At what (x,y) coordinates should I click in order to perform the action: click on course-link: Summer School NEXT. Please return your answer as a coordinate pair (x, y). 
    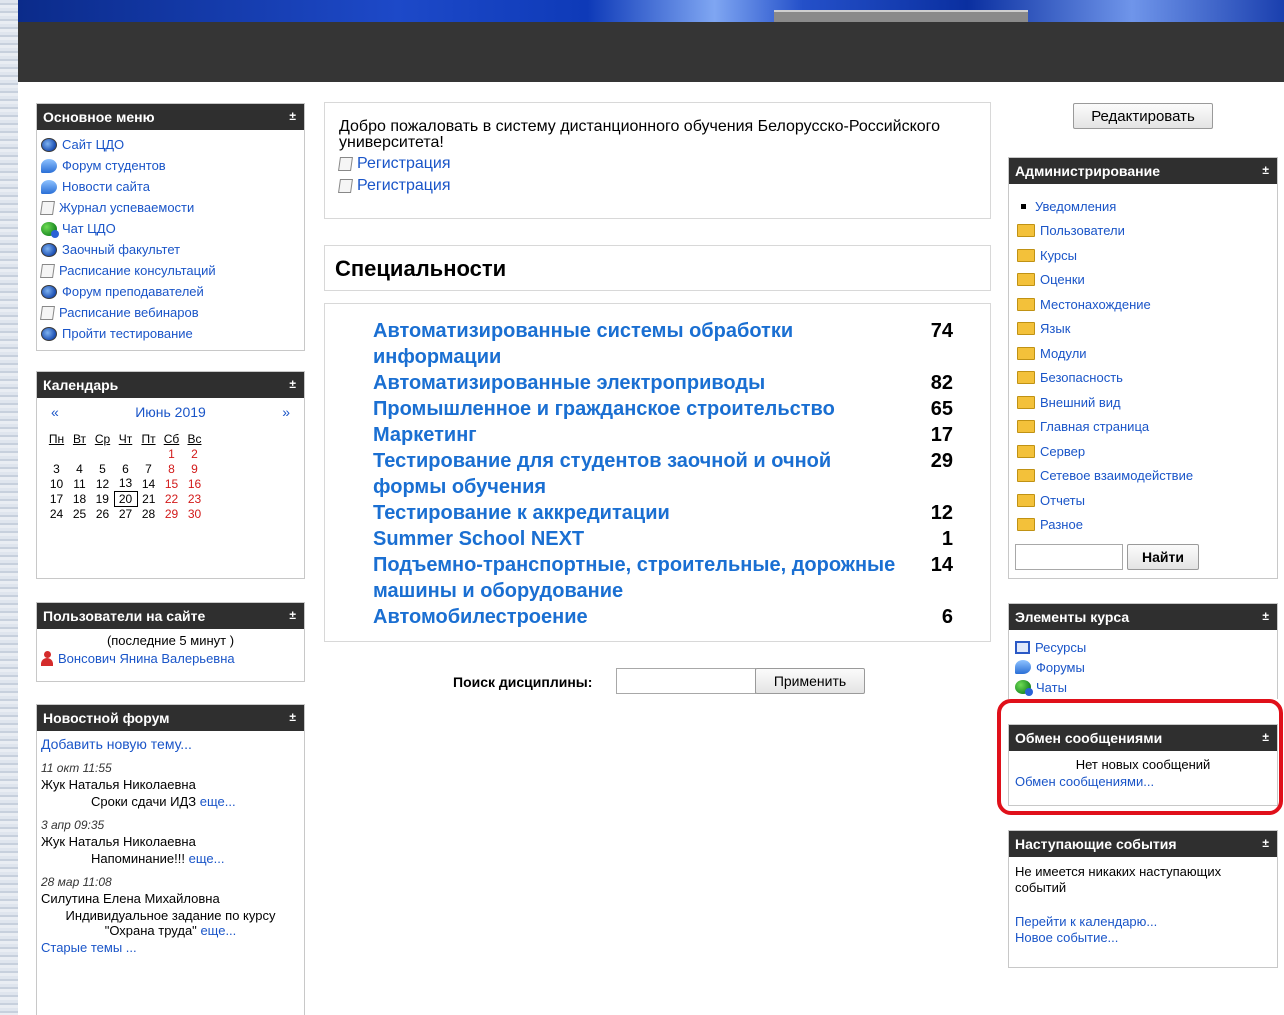
    Looking at the image, I should click on (638, 539).